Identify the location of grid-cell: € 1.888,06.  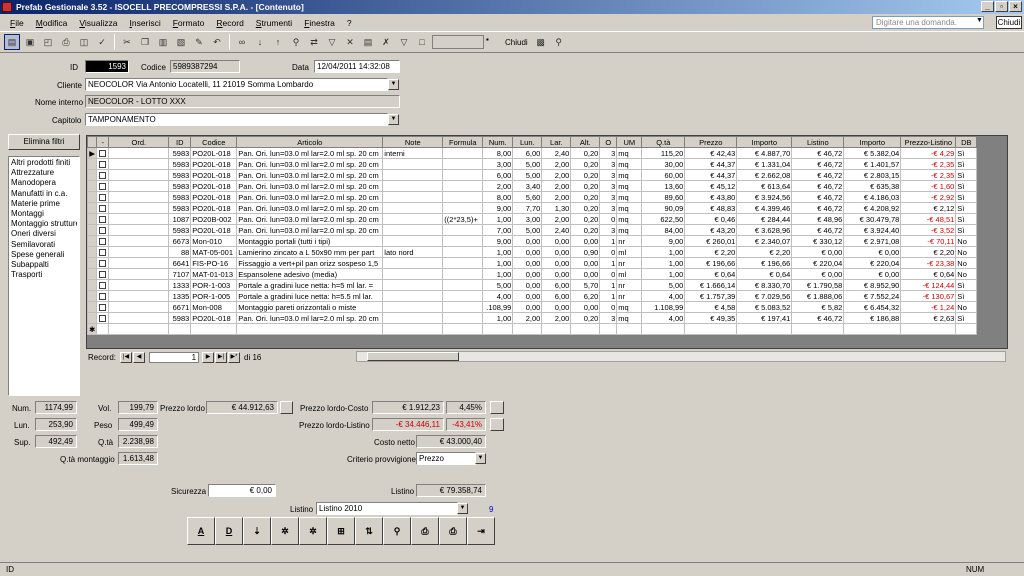
(818, 296).